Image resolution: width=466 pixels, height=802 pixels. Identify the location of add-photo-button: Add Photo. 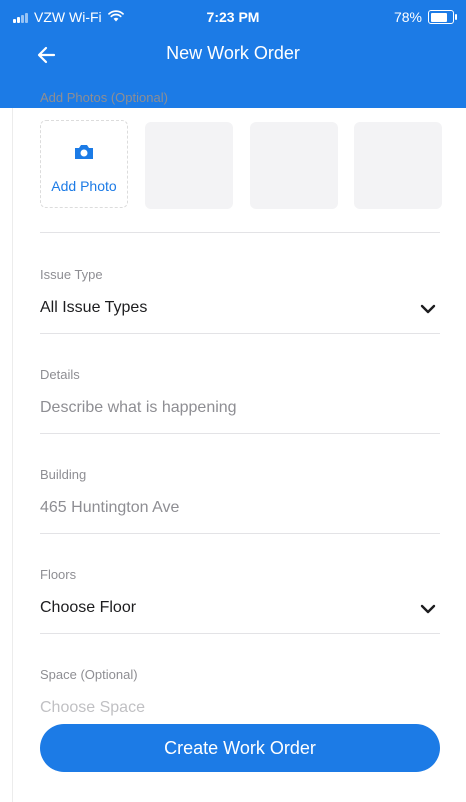
(84, 164).